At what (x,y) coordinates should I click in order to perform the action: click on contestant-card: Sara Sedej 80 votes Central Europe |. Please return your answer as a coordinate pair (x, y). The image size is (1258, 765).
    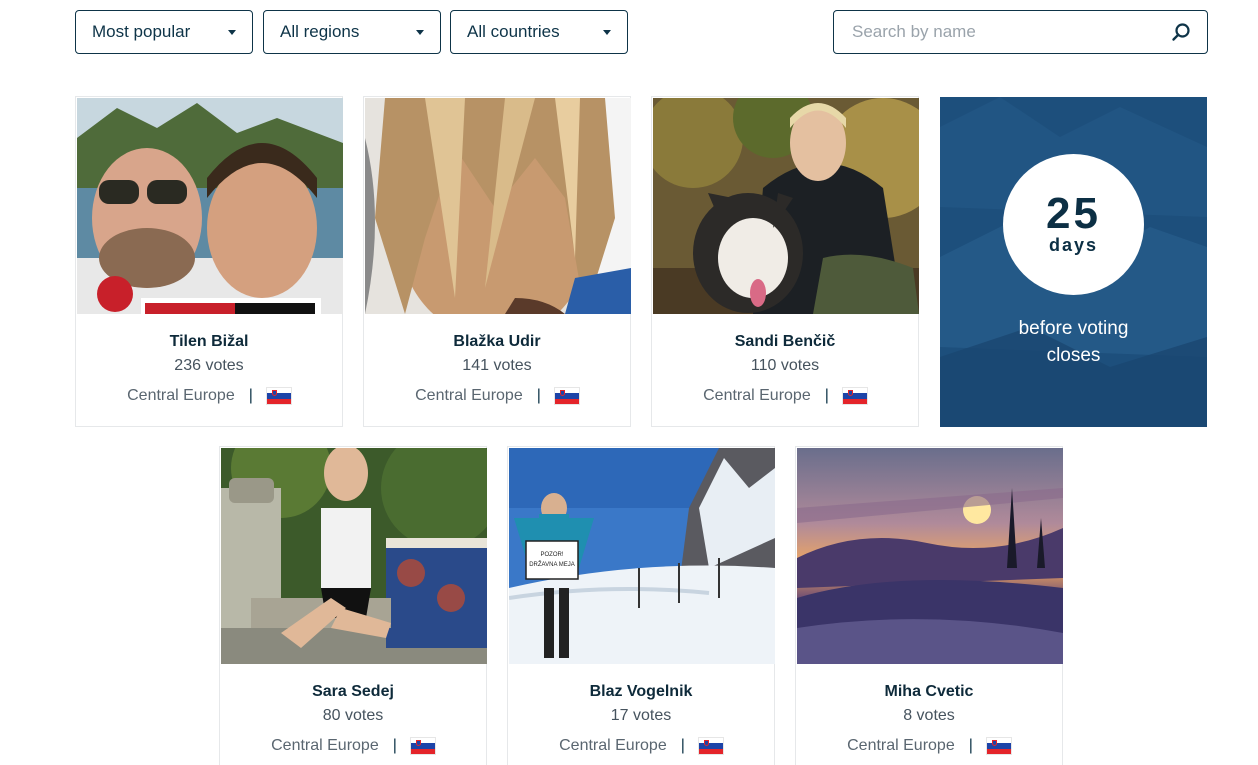
    Looking at the image, I should click on (353, 605).